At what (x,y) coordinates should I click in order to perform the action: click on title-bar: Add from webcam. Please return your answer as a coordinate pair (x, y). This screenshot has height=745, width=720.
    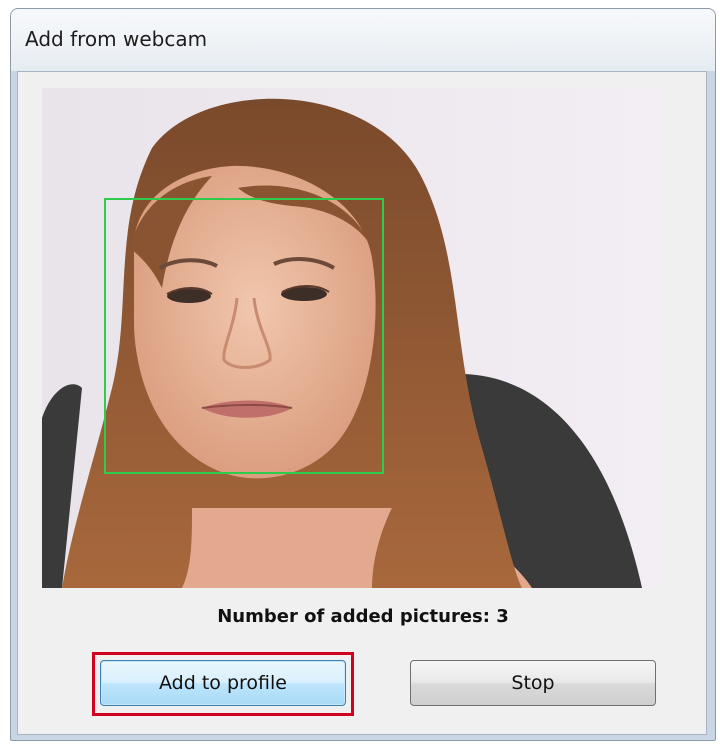
    Looking at the image, I should click on (363, 40).